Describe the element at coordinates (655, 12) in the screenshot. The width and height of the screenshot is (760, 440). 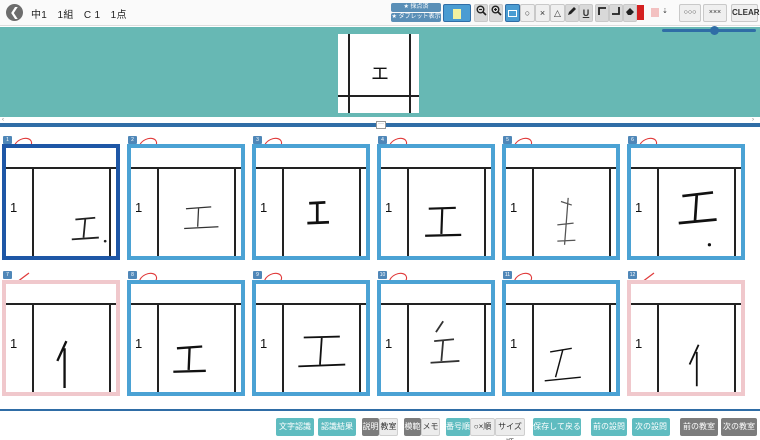
I see `pink-color-swatch` at that location.